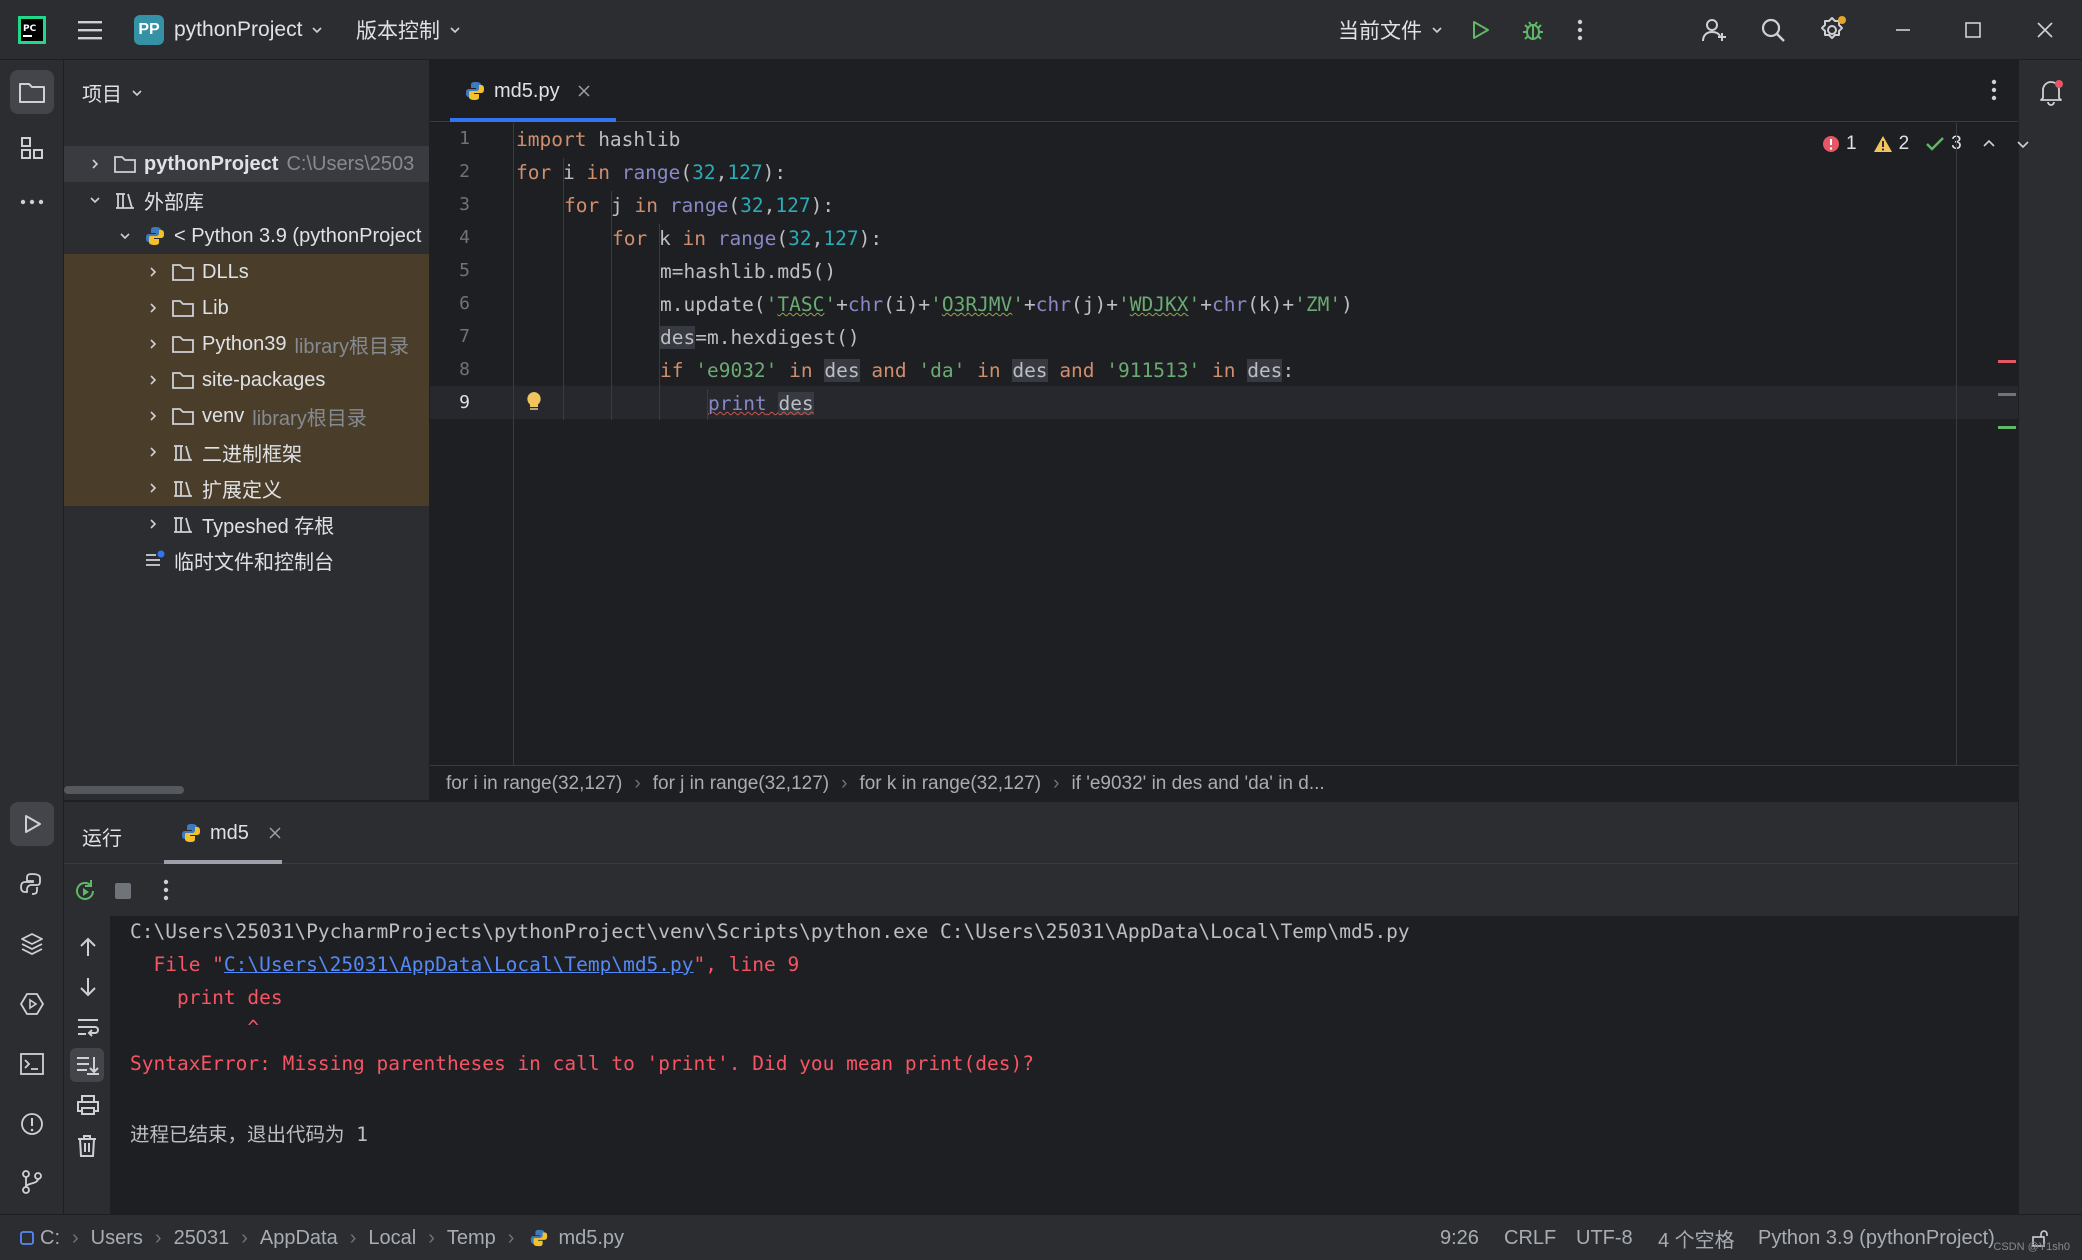 The image size is (2082, 1260). I want to click on search-icon, so click(1773, 30).